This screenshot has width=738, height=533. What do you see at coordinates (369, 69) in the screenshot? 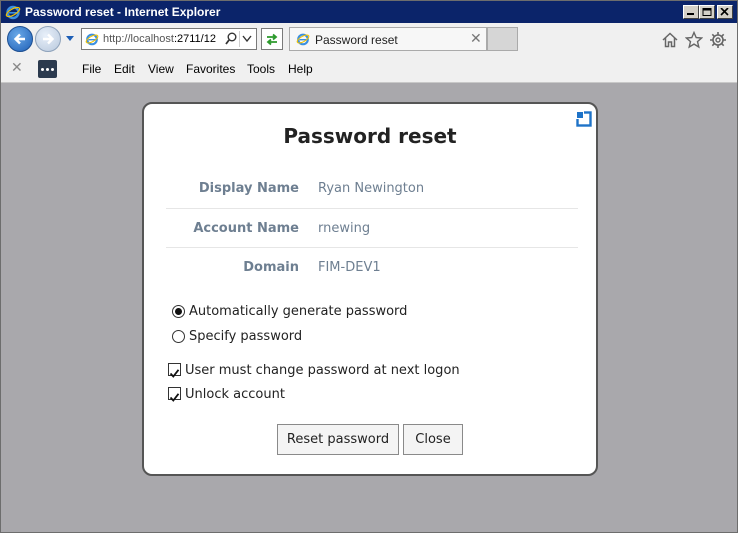
I see `menu-bar: ✕ File Edit View Favorites Tools Help` at bounding box center [369, 69].